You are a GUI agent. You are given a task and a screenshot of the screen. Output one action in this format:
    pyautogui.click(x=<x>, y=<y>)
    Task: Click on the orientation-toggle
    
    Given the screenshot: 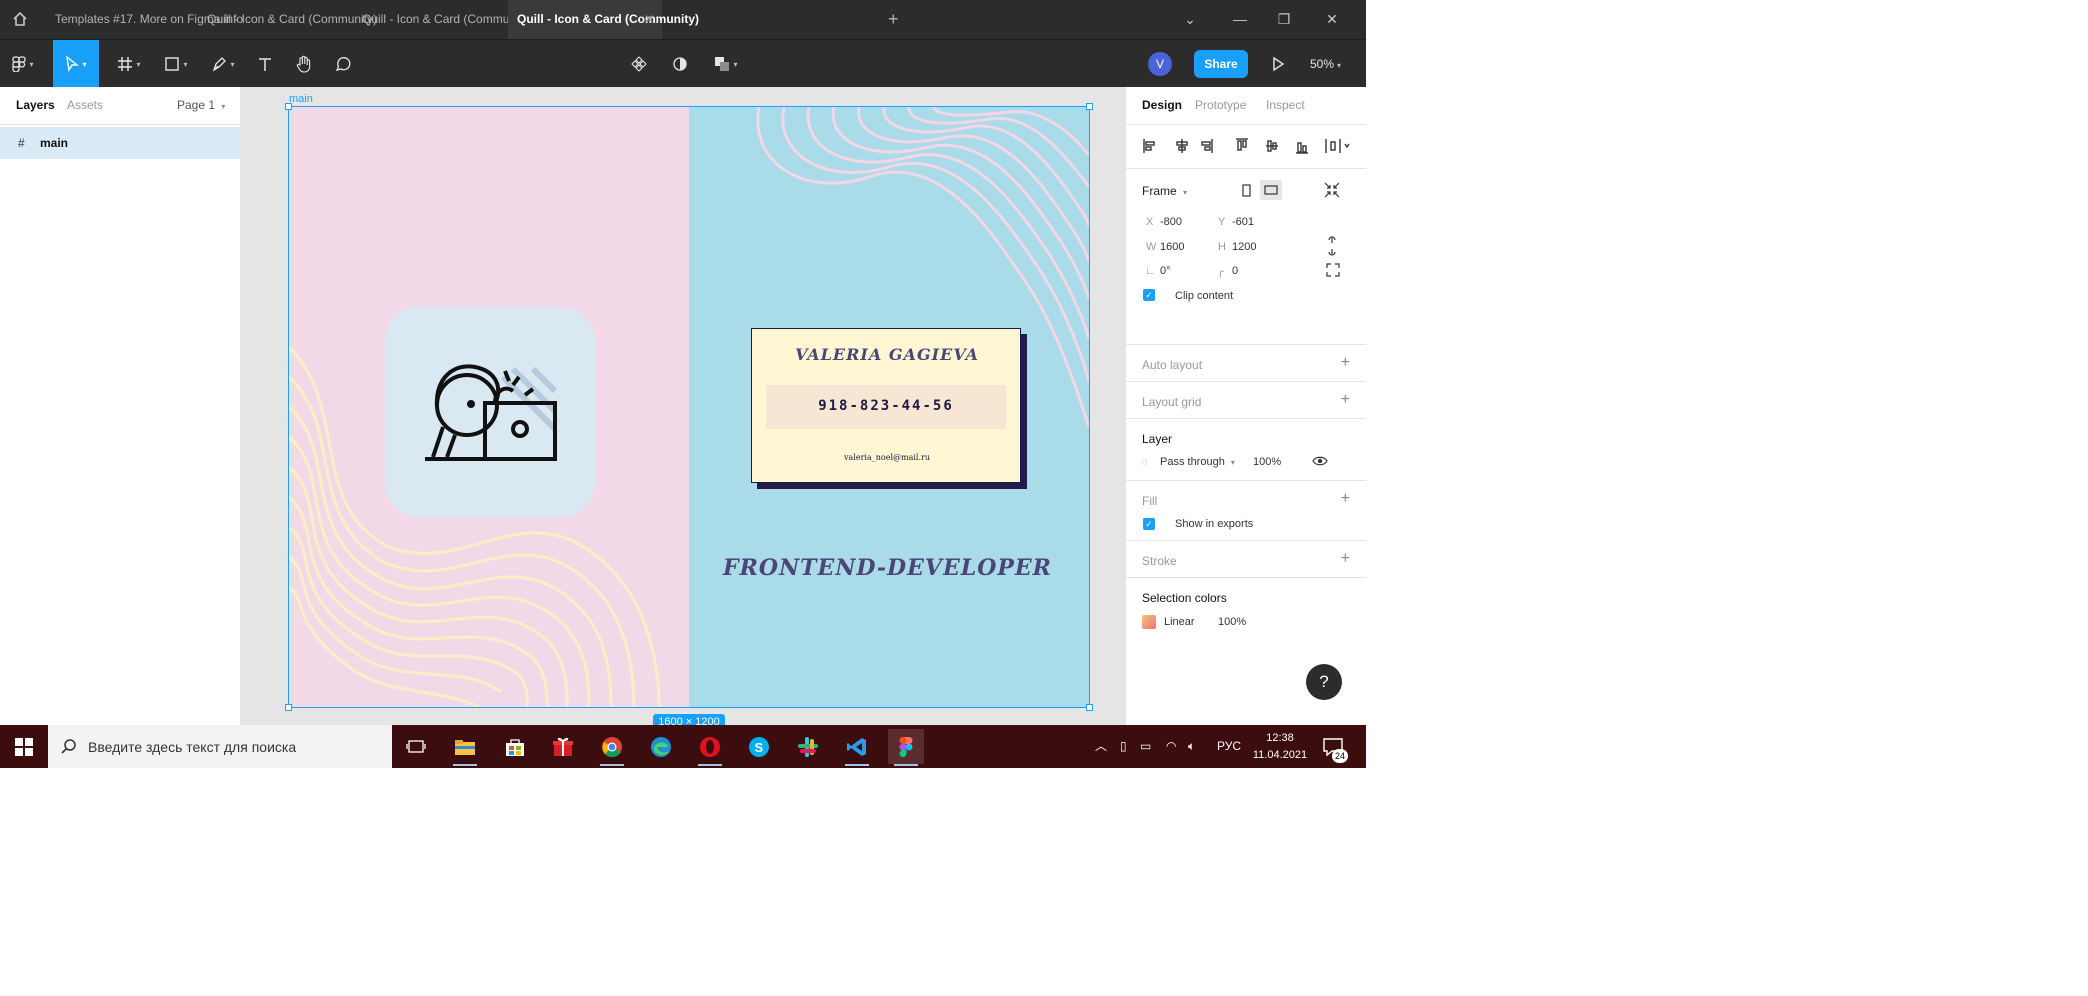 What is the action you would take?
    pyautogui.click(x=1266, y=190)
    